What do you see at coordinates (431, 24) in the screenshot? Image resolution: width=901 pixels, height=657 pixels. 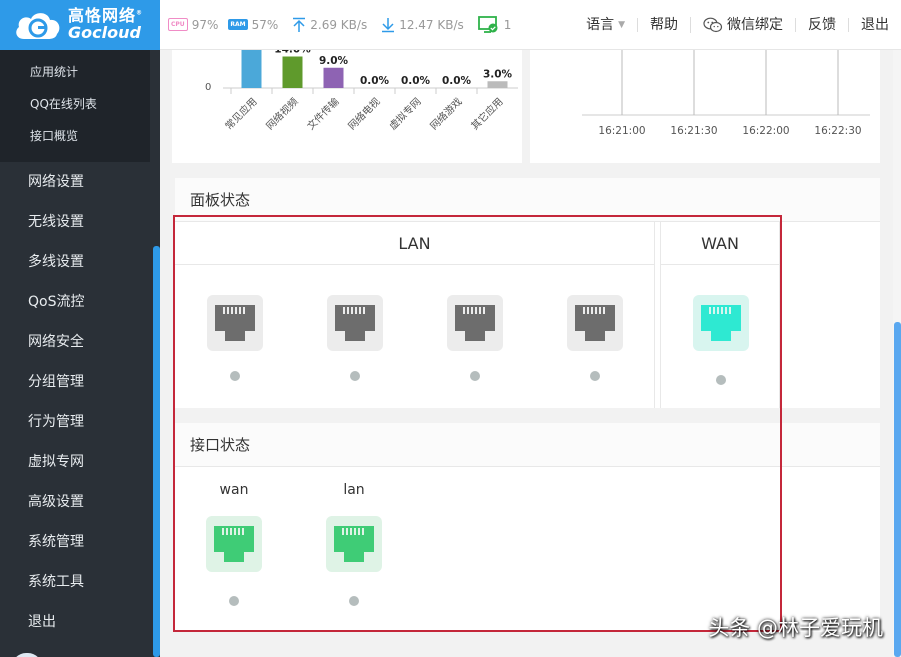 I see `download-value: 12.47 KB/s` at bounding box center [431, 24].